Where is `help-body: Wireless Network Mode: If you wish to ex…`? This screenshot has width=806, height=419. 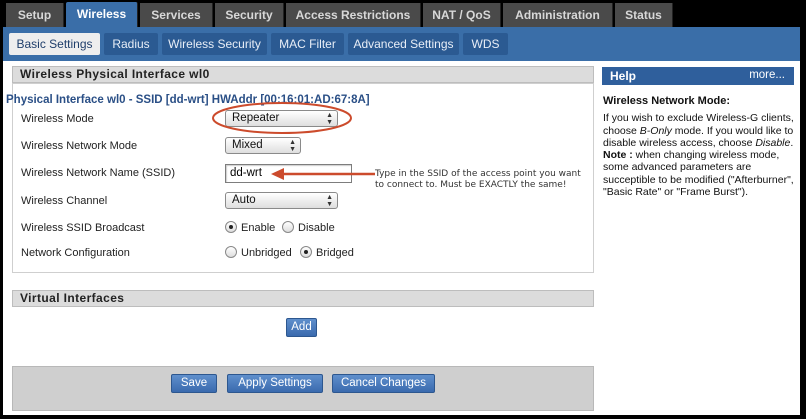
help-body: Wireless Network Mode: If you wish to ex… is located at coordinates (699, 146).